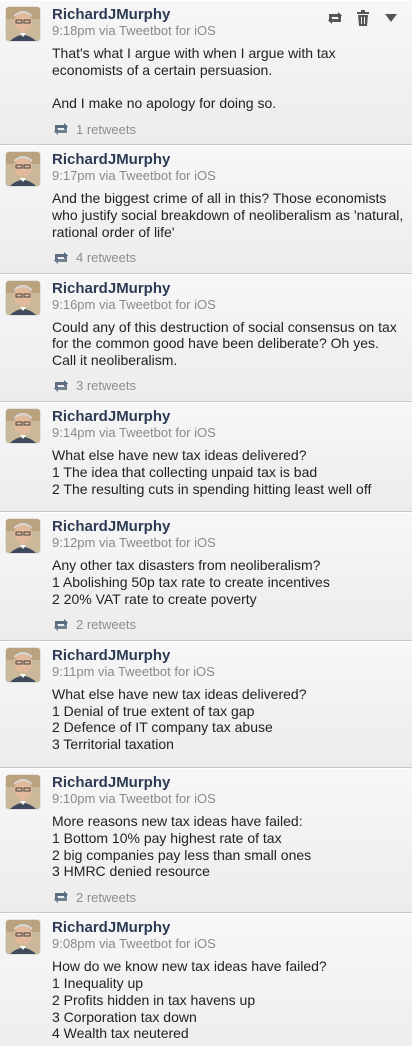 This screenshot has height=1046, width=412. I want to click on retweet-count: 4 retweets, so click(228, 258).